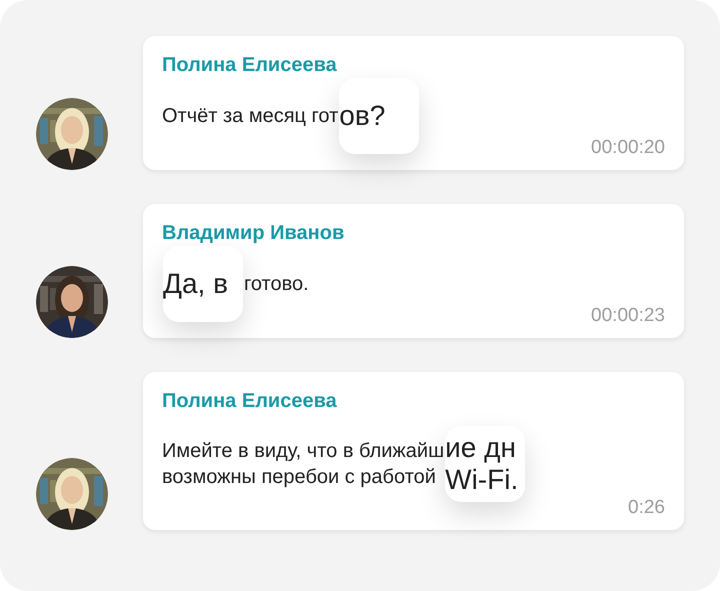 This screenshot has height=591, width=720. What do you see at coordinates (196, 284) in the screenshot?
I see `magnified-text: Да, в` at bounding box center [196, 284].